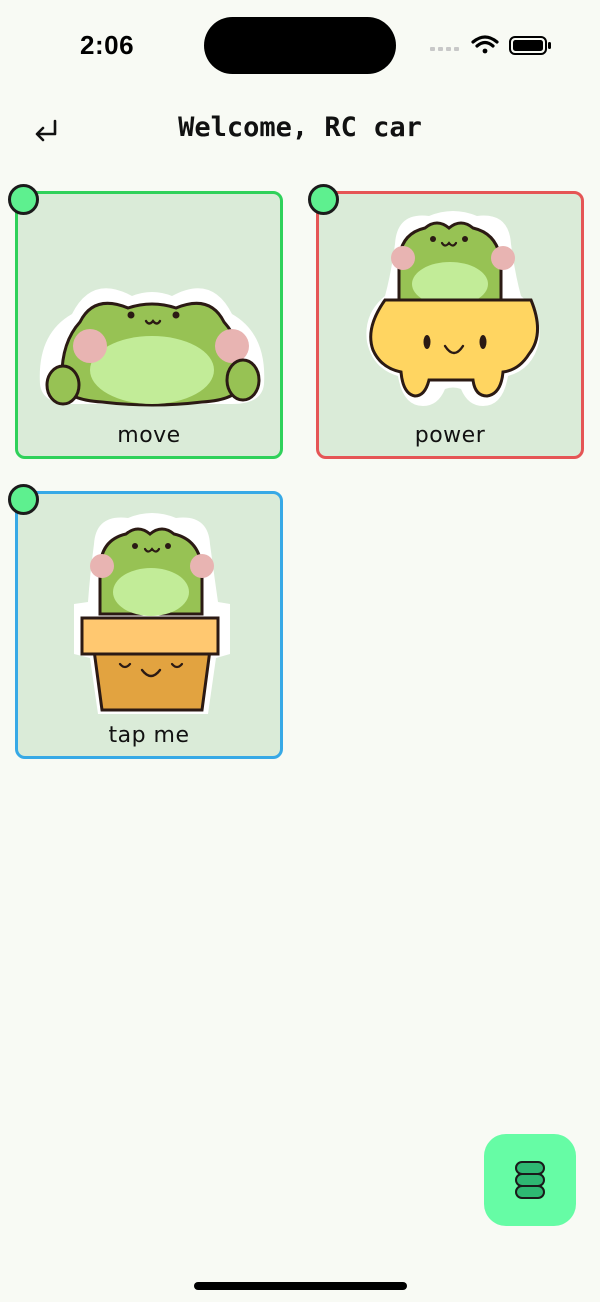 The width and height of the screenshot is (600, 1302). Describe the element at coordinates (485, 44) in the screenshot. I see `wifi-icon` at that location.